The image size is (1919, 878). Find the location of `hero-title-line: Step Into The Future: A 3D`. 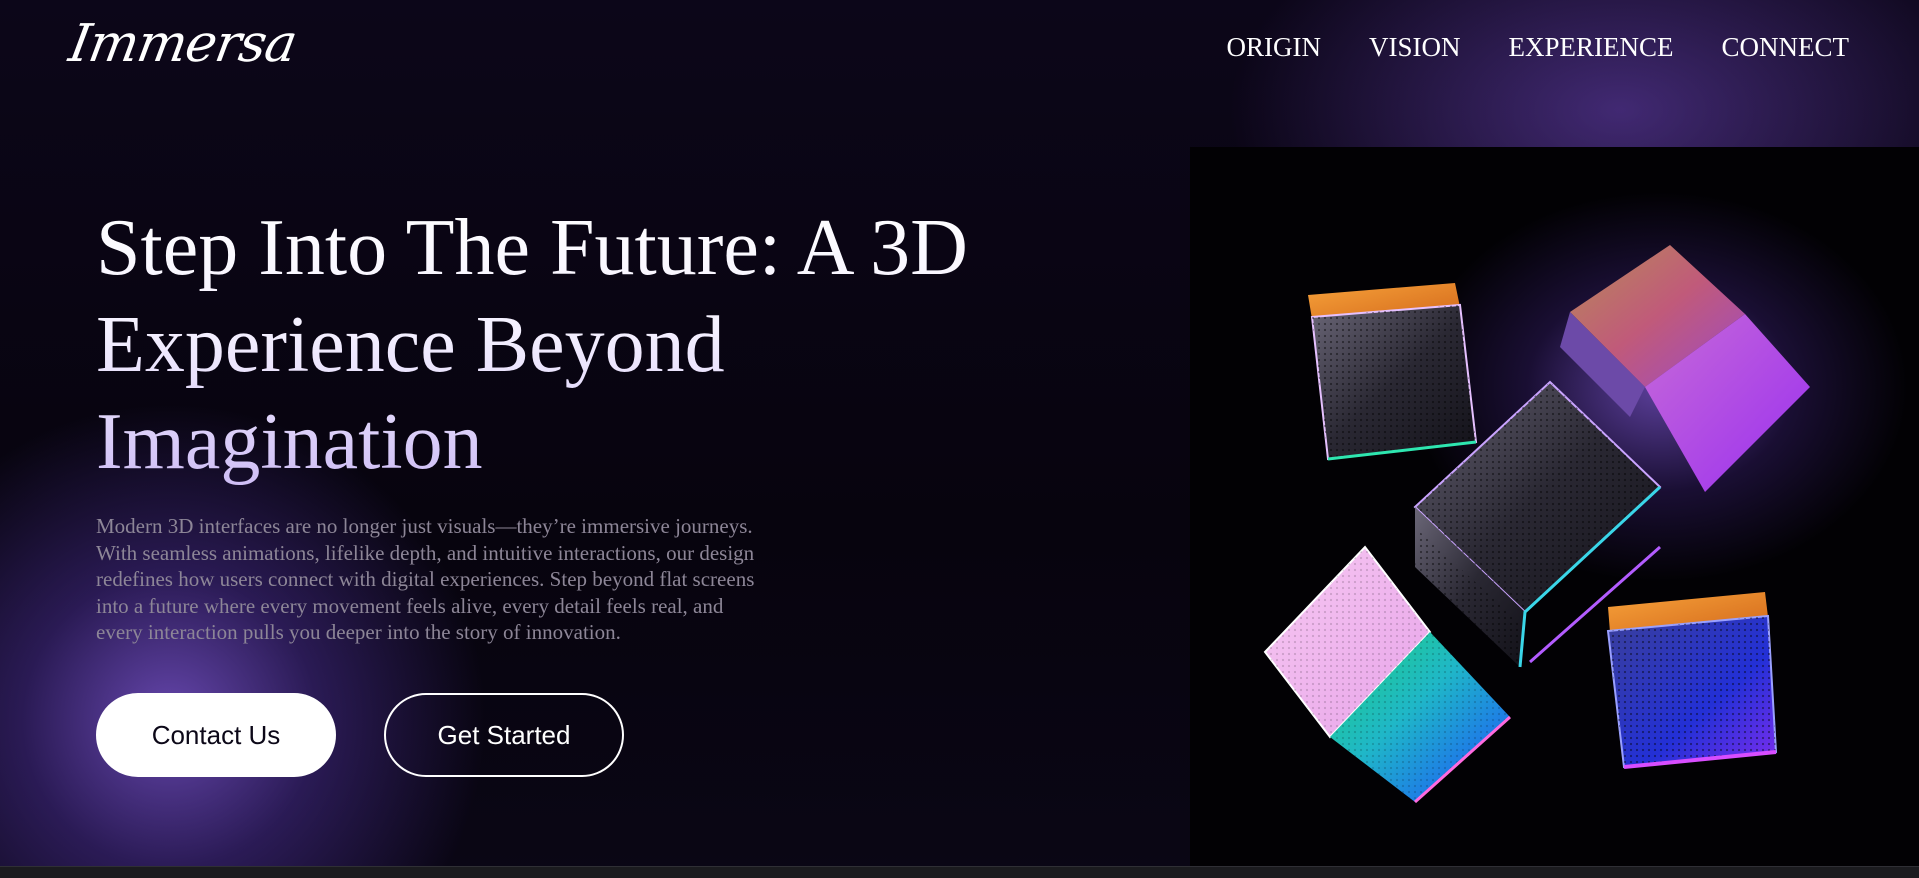

hero-title-line: Step Into The Future: A 3D is located at coordinates (532, 248).